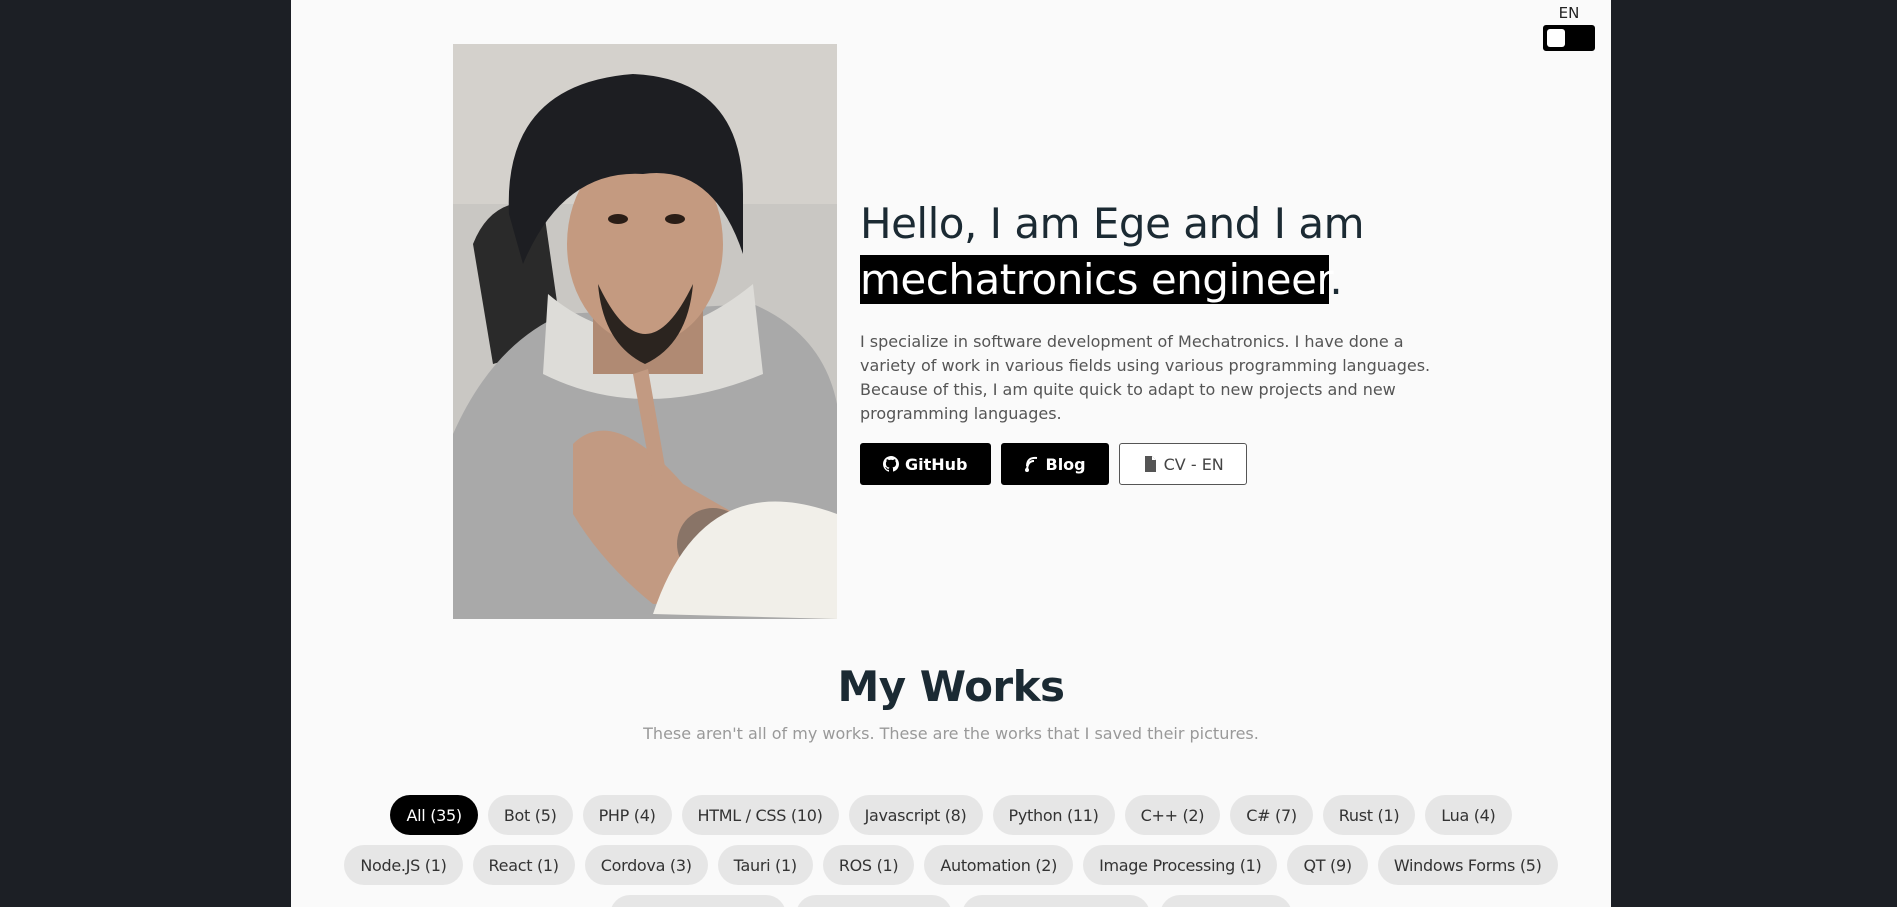 This screenshot has width=1897, height=907. I want to click on hero-greeting: Hello, I am Ege and I am, so click(1112, 223).